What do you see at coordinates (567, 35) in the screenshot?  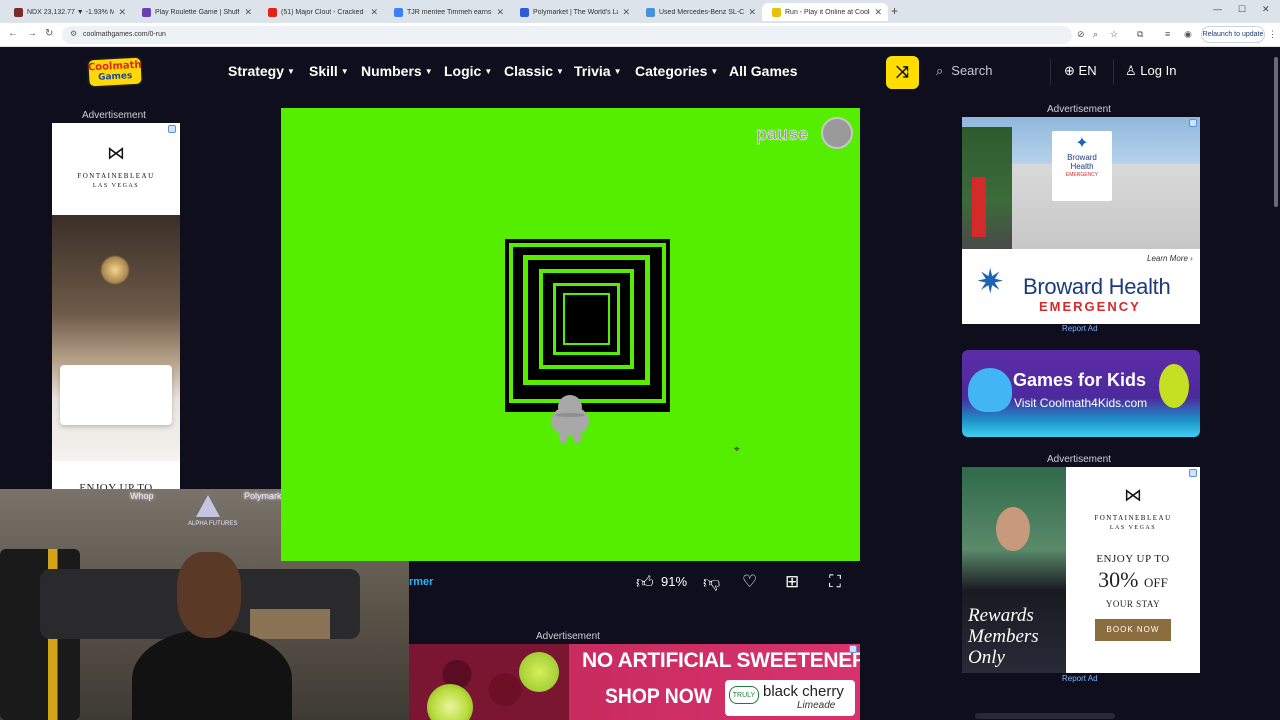 I see `address-bar: ⚙ coolmathgames.com/0-run` at bounding box center [567, 35].